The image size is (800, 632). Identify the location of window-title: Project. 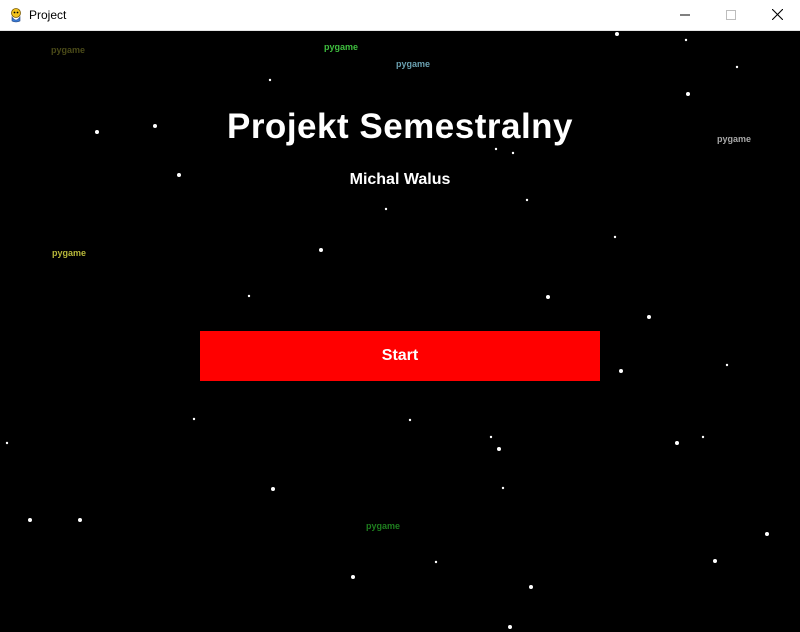
(48, 15).